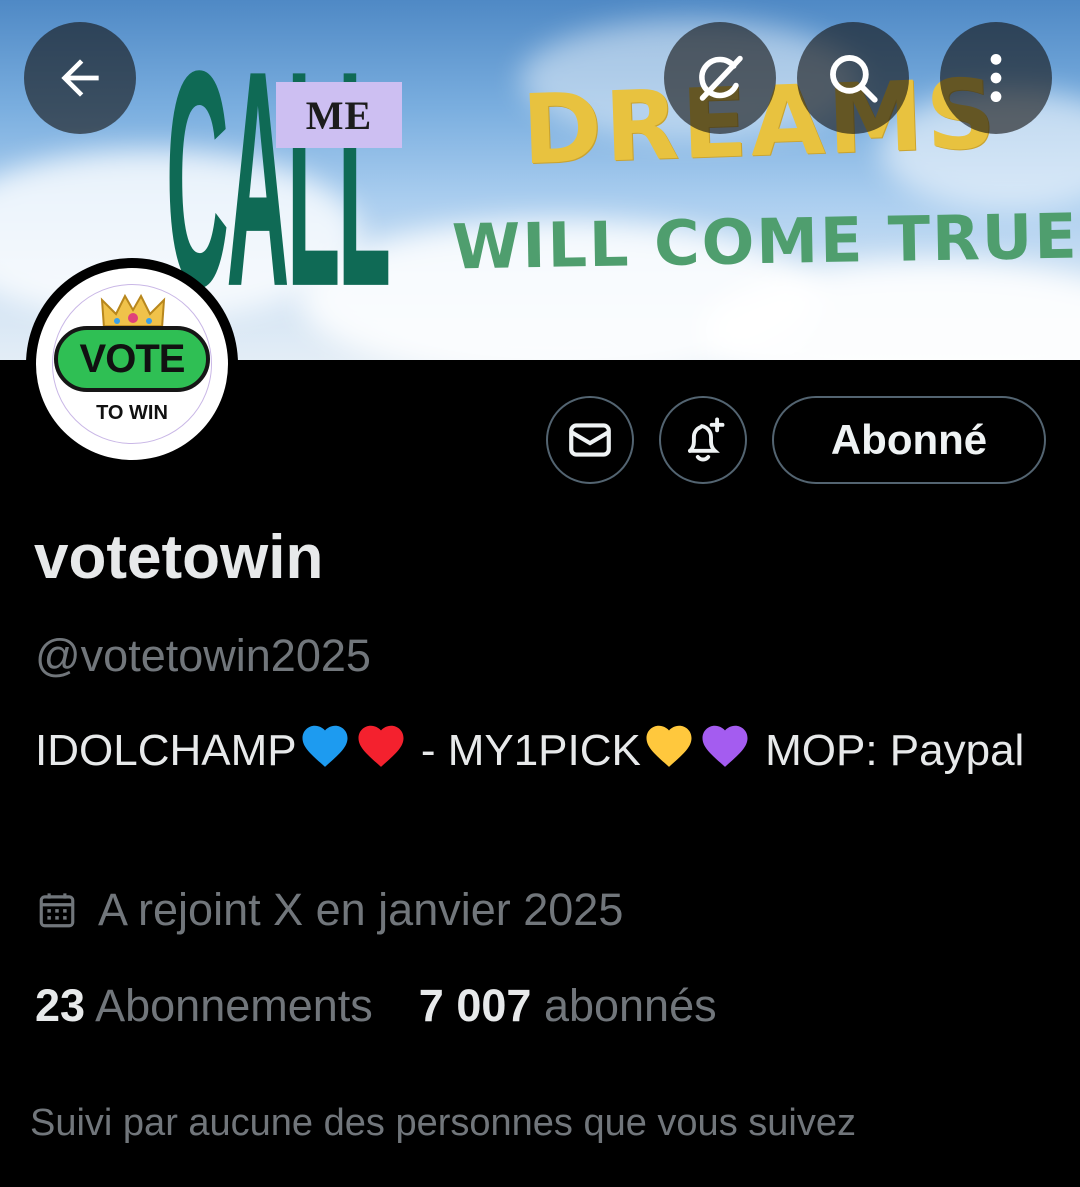 This screenshot has width=1080, height=1187. I want to click on display-name: votetowin, so click(179, 557).